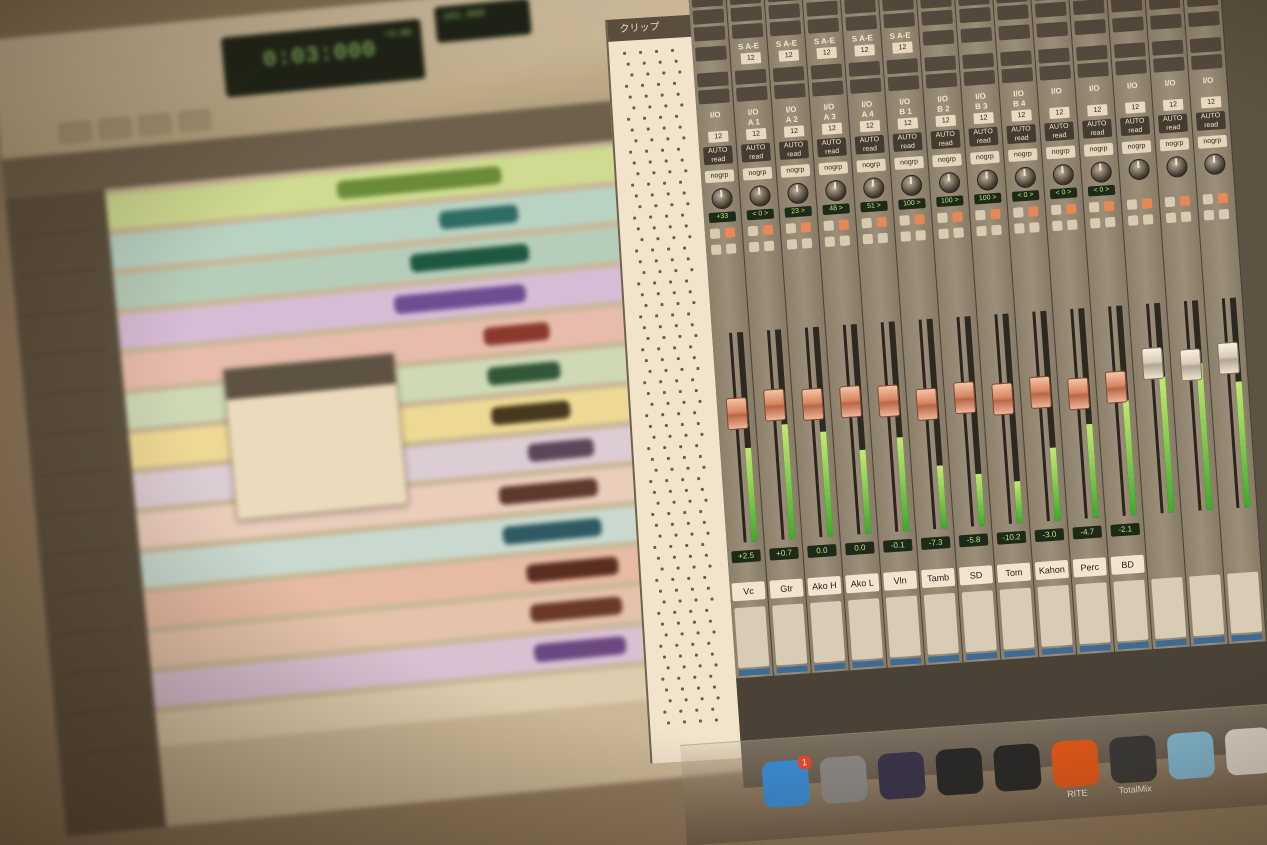 The height and width of the screenshot is (845, 1267). Describe the element at coordinates (194, 121) in the screenshot. I see `grabber-tool-button` at that location.